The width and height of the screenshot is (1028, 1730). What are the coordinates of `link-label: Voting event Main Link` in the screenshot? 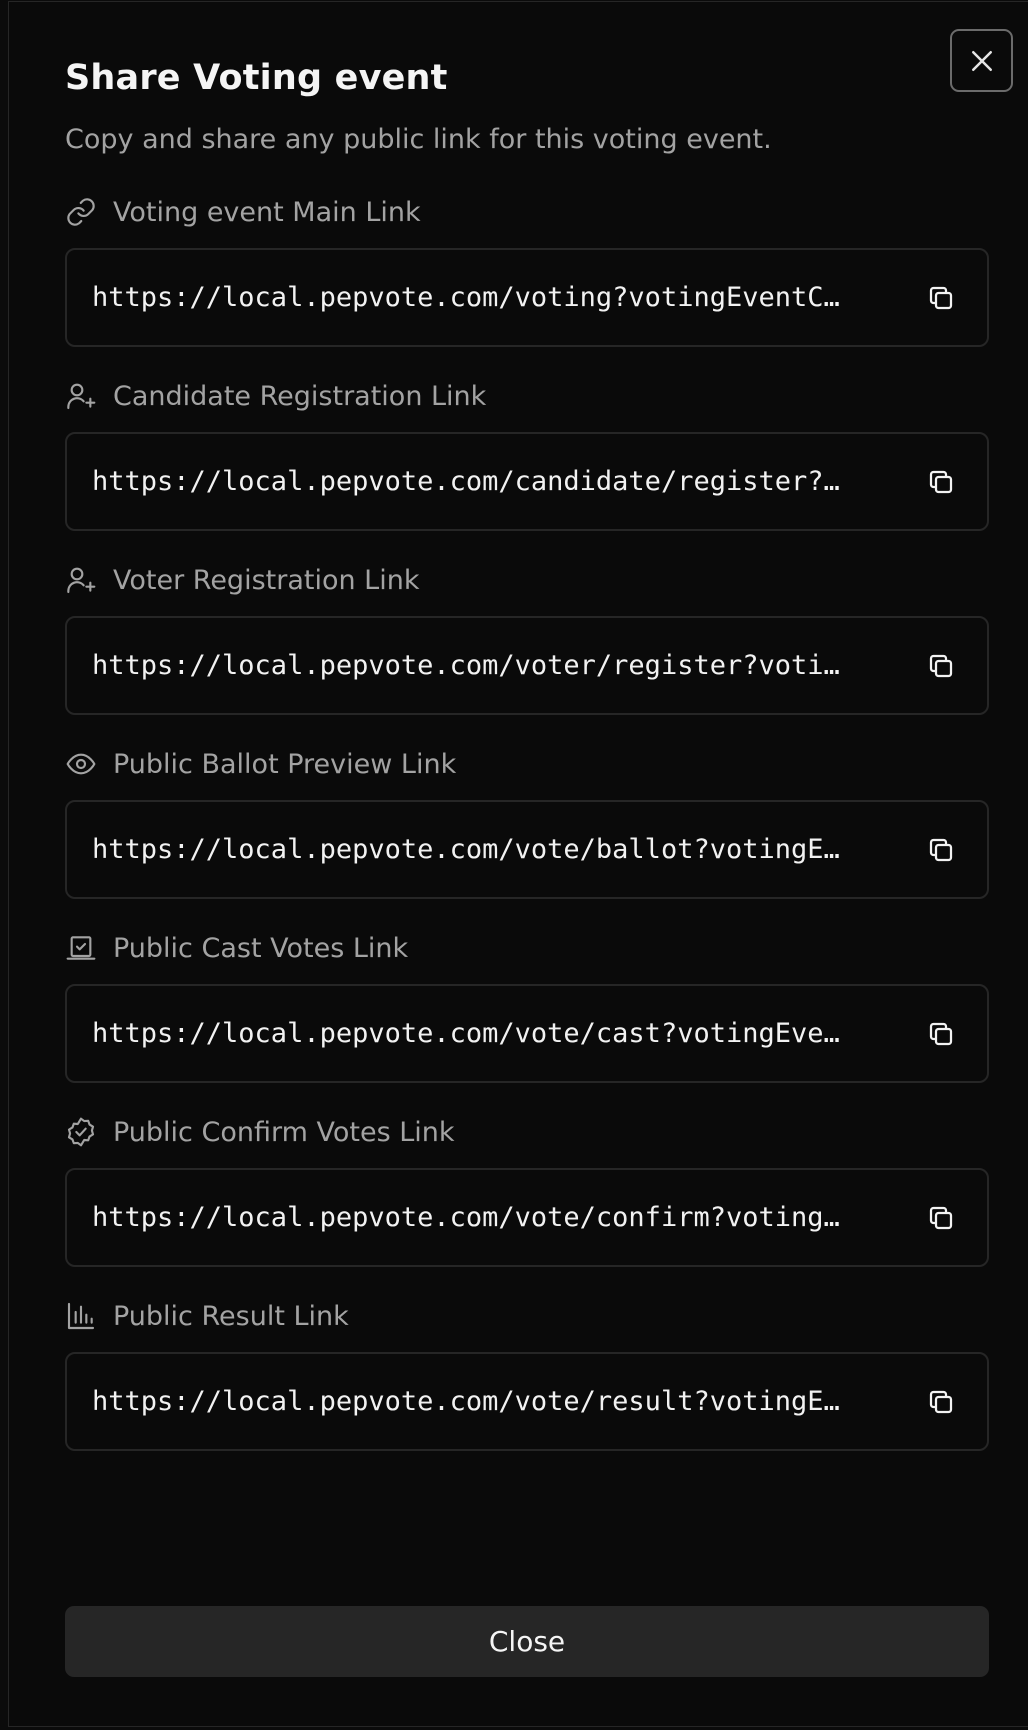 It's located at (267, 212).